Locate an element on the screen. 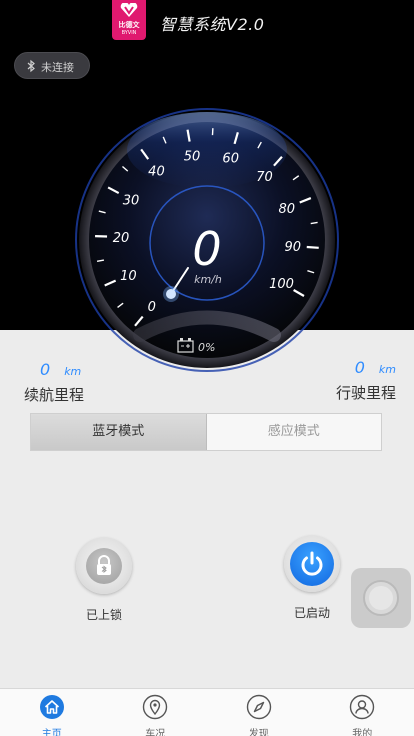  gauge-tick-label: 60 is located at coordinates (230, 158).